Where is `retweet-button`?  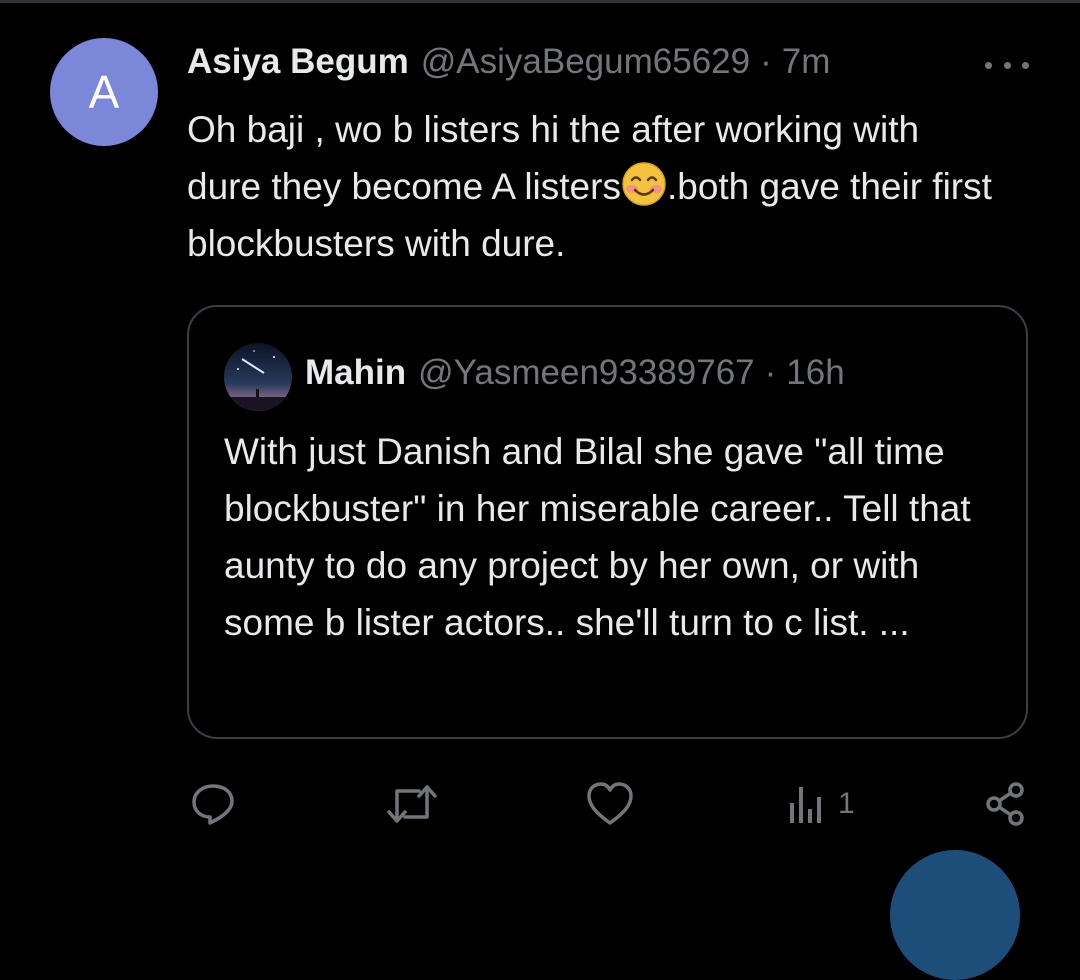
retweet-button is located at coordinates (412, 804).